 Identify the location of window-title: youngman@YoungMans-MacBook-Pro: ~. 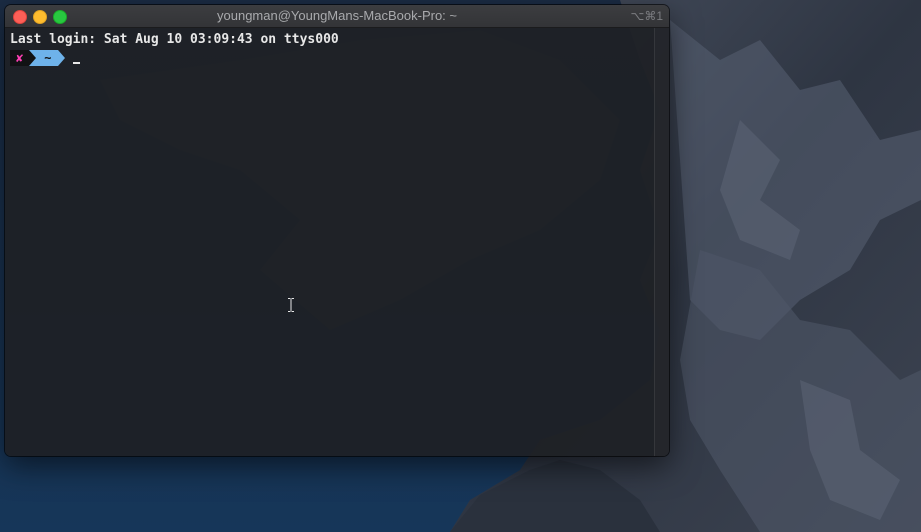
(337, 15).